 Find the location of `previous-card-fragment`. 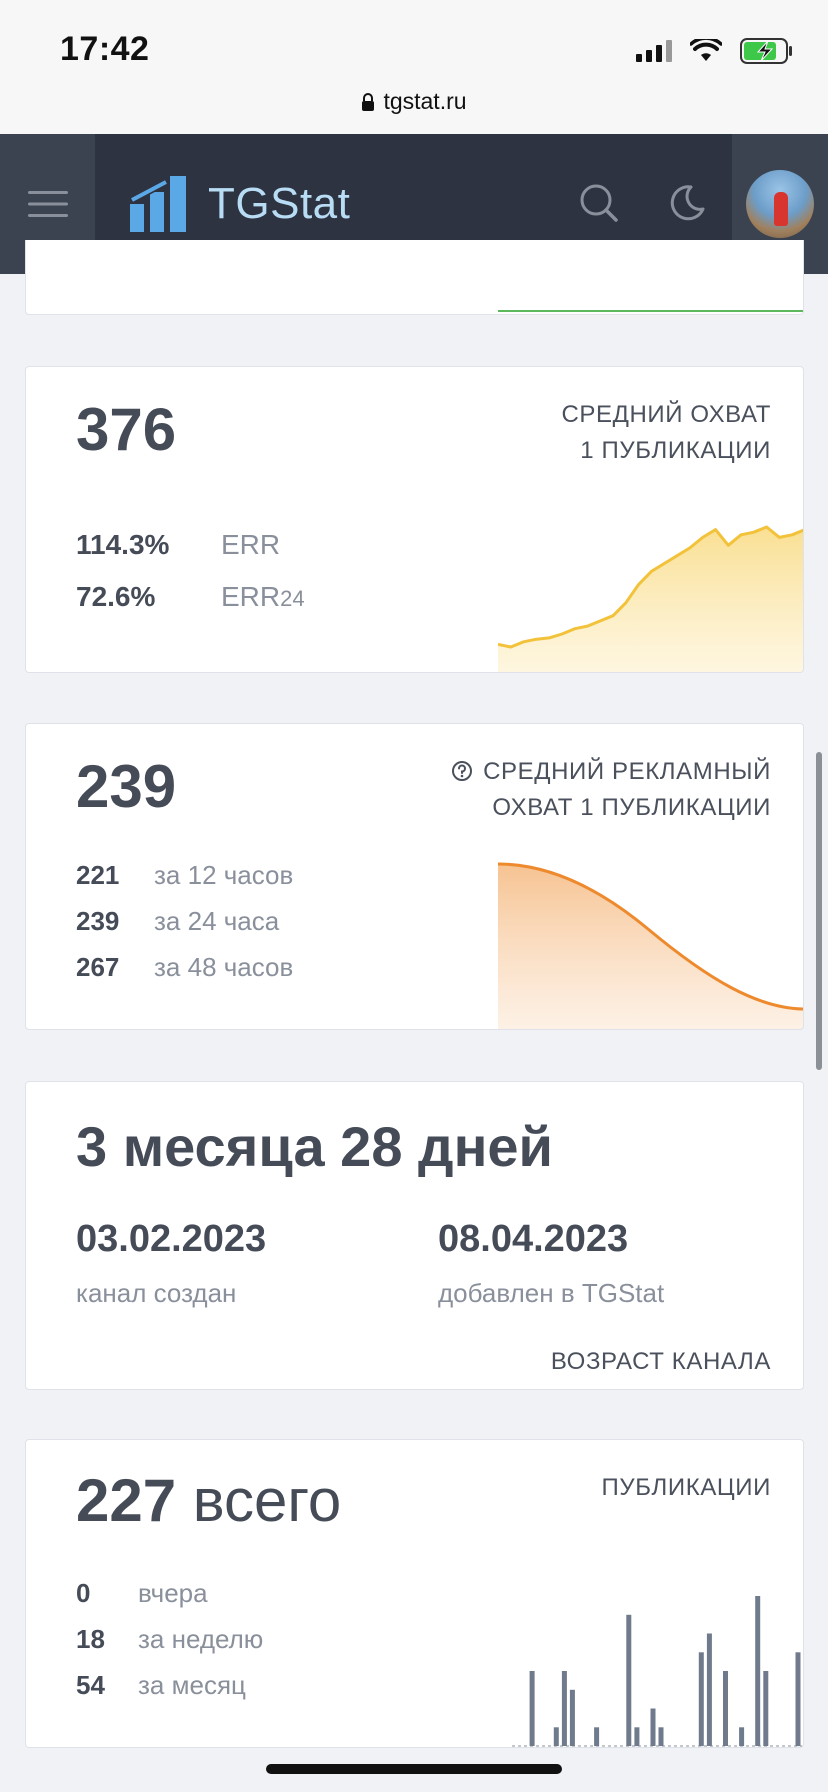

previous-card-fragment is located at coordinates (414, 277).